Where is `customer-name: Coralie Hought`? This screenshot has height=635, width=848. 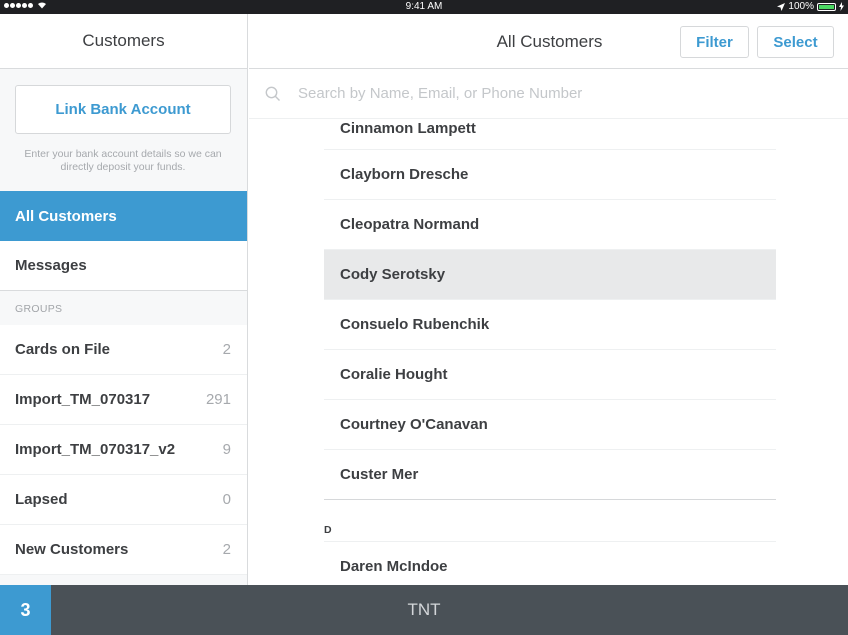 customer-name: Coralie Hought is located at coordinates (394, 374).